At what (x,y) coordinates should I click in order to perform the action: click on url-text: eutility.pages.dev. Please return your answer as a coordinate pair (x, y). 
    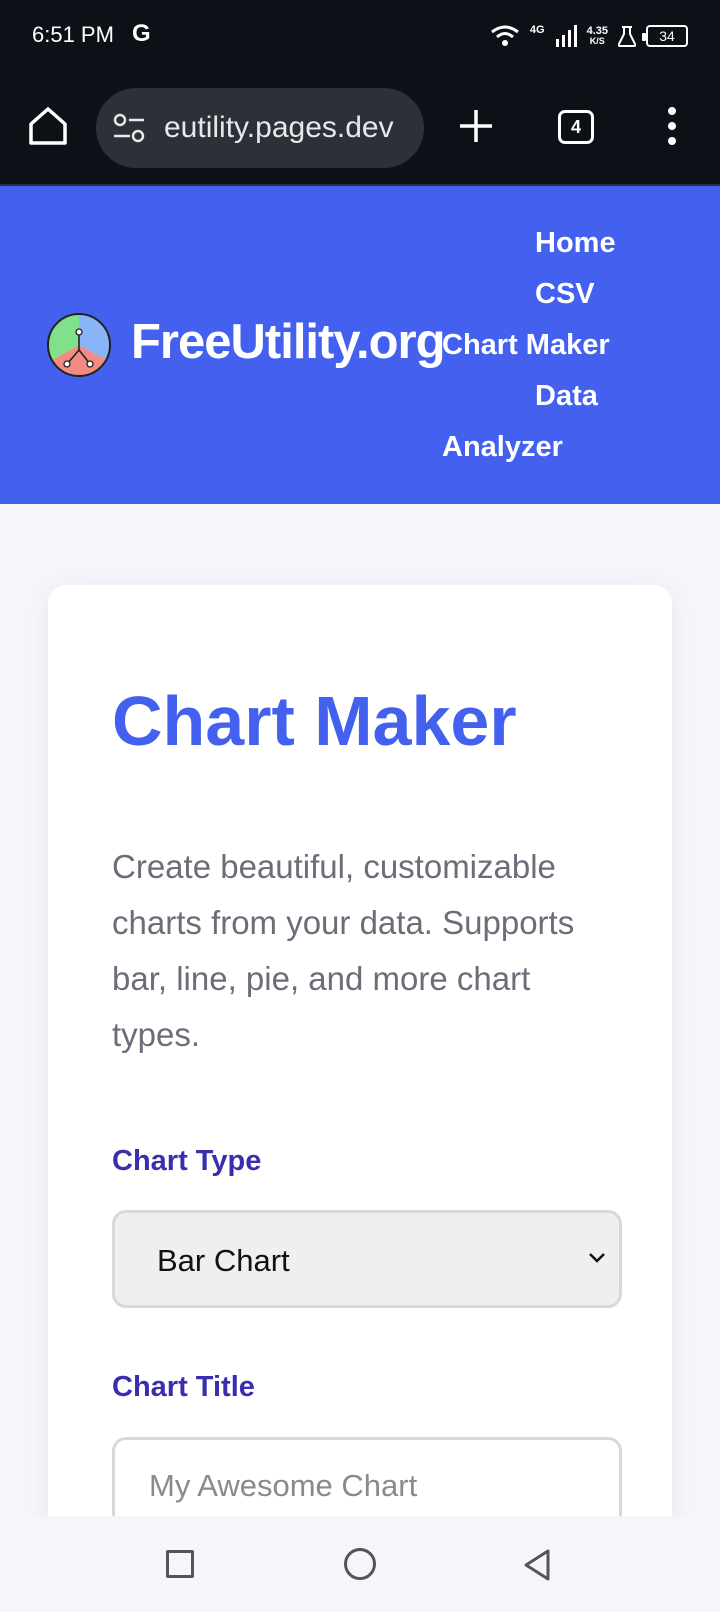
    Looking at the image, I should click on (288, 128).